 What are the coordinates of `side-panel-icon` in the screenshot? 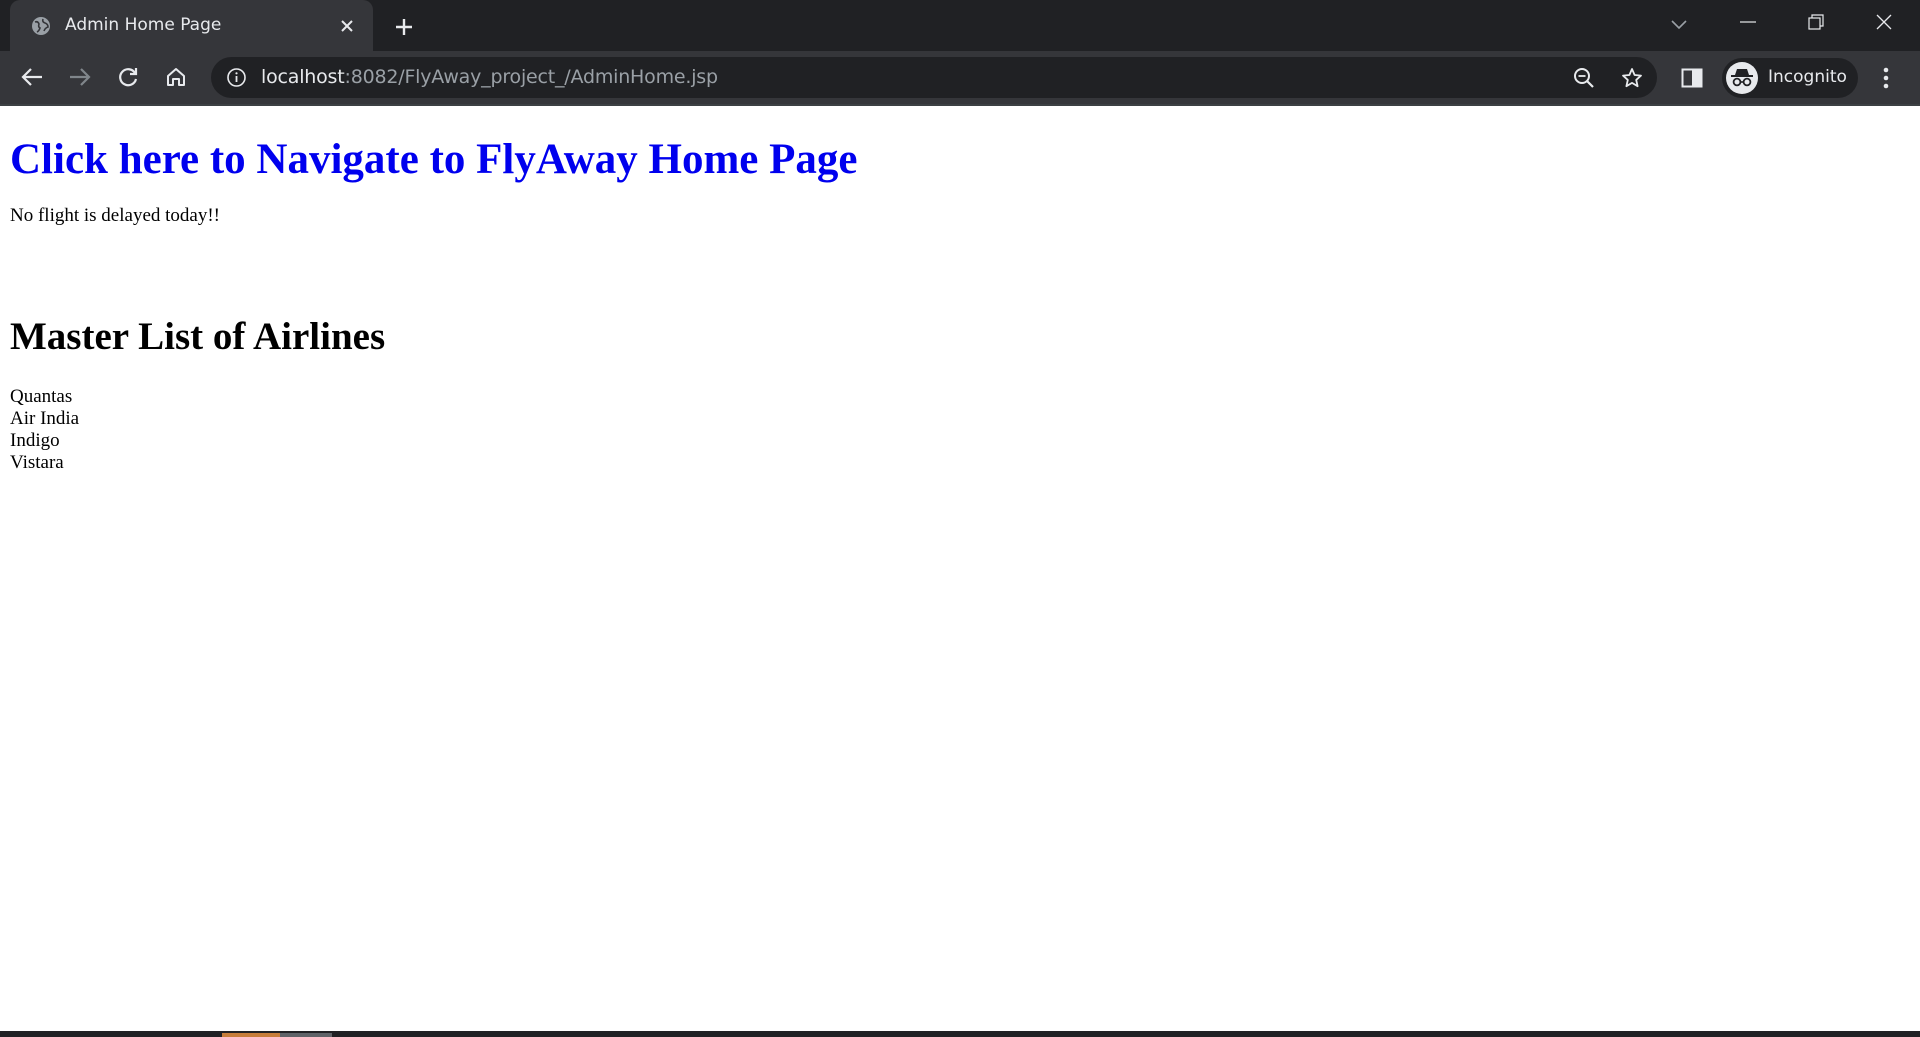 It's located at (1692, 78).